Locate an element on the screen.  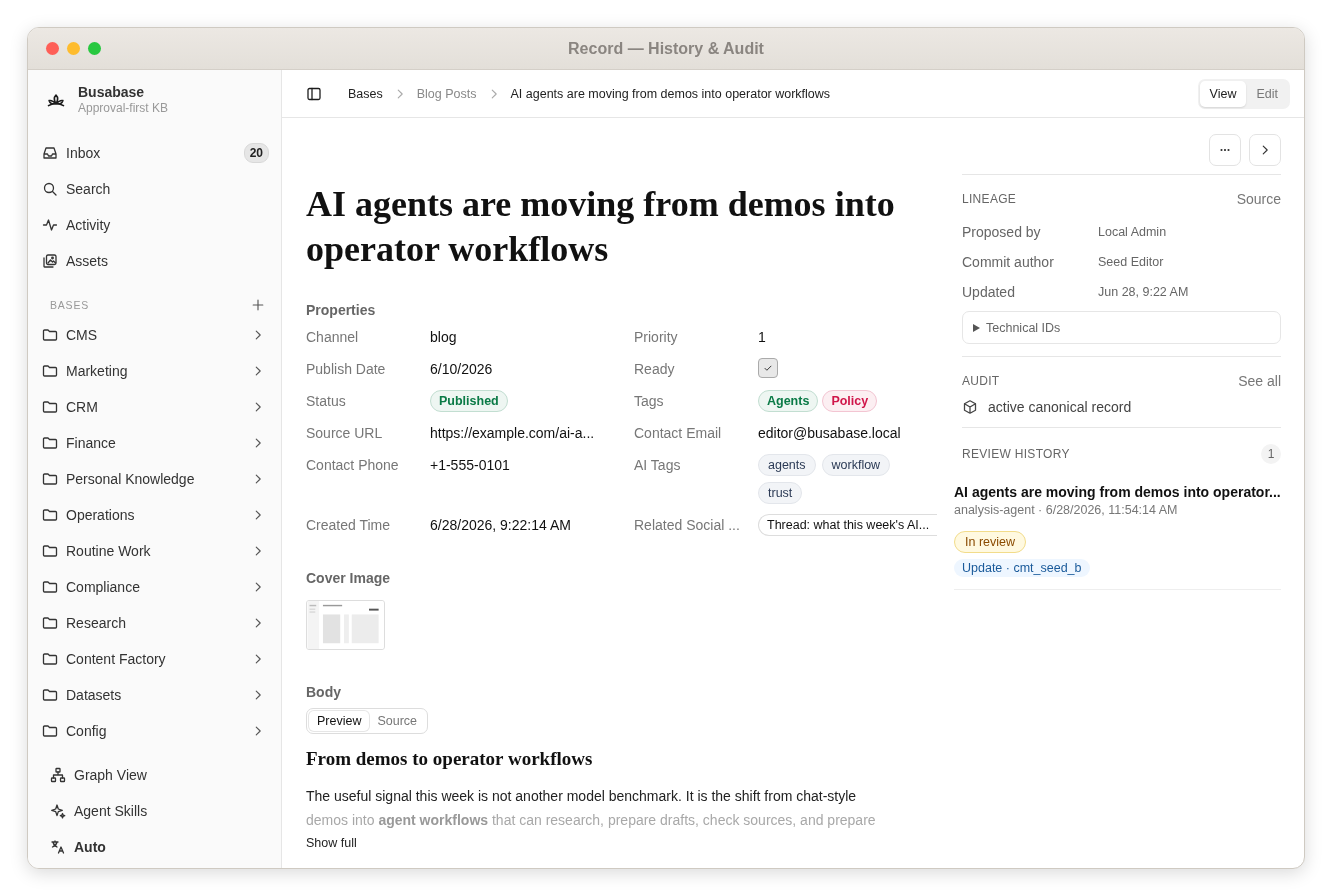
base-item: Config is located at coordinates (155, 731).